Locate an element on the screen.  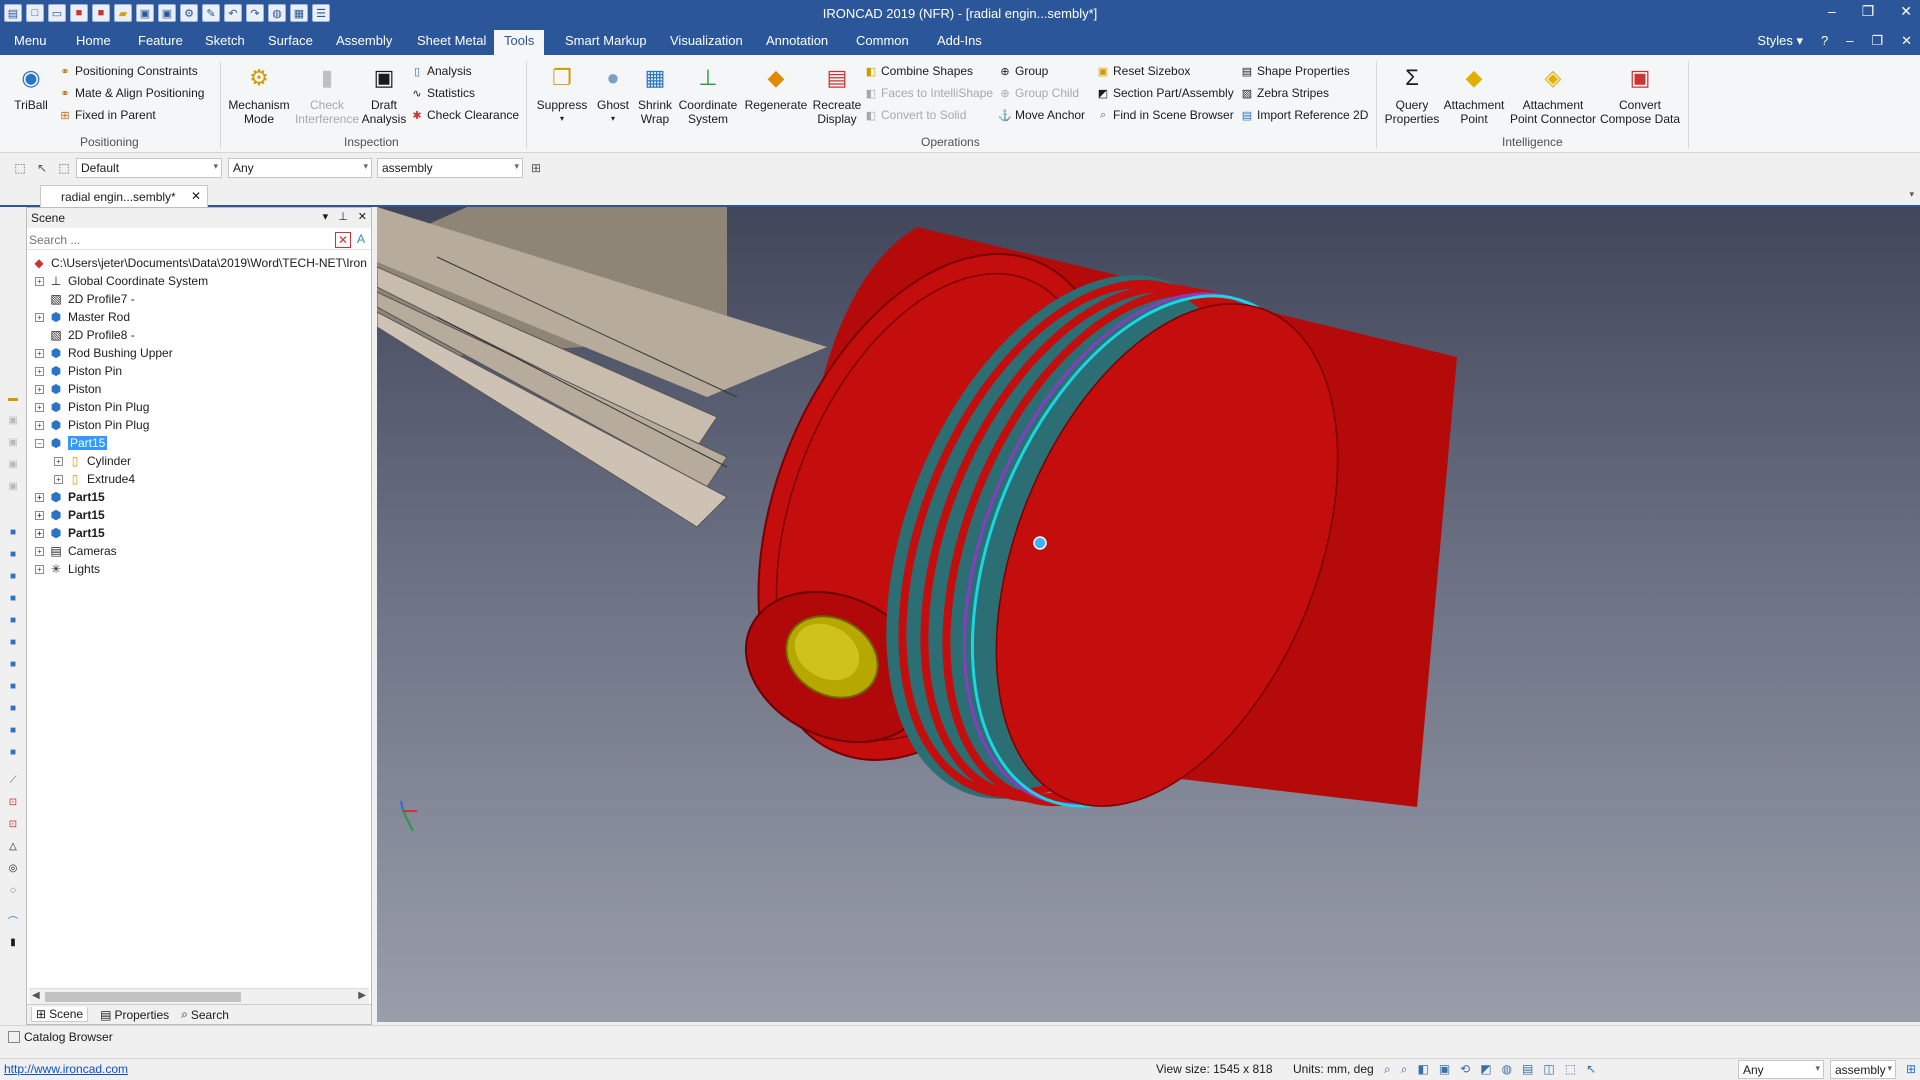
reset-sizebox-button: ▣ Reset Sizebox is located at coordinates (1143, 71).